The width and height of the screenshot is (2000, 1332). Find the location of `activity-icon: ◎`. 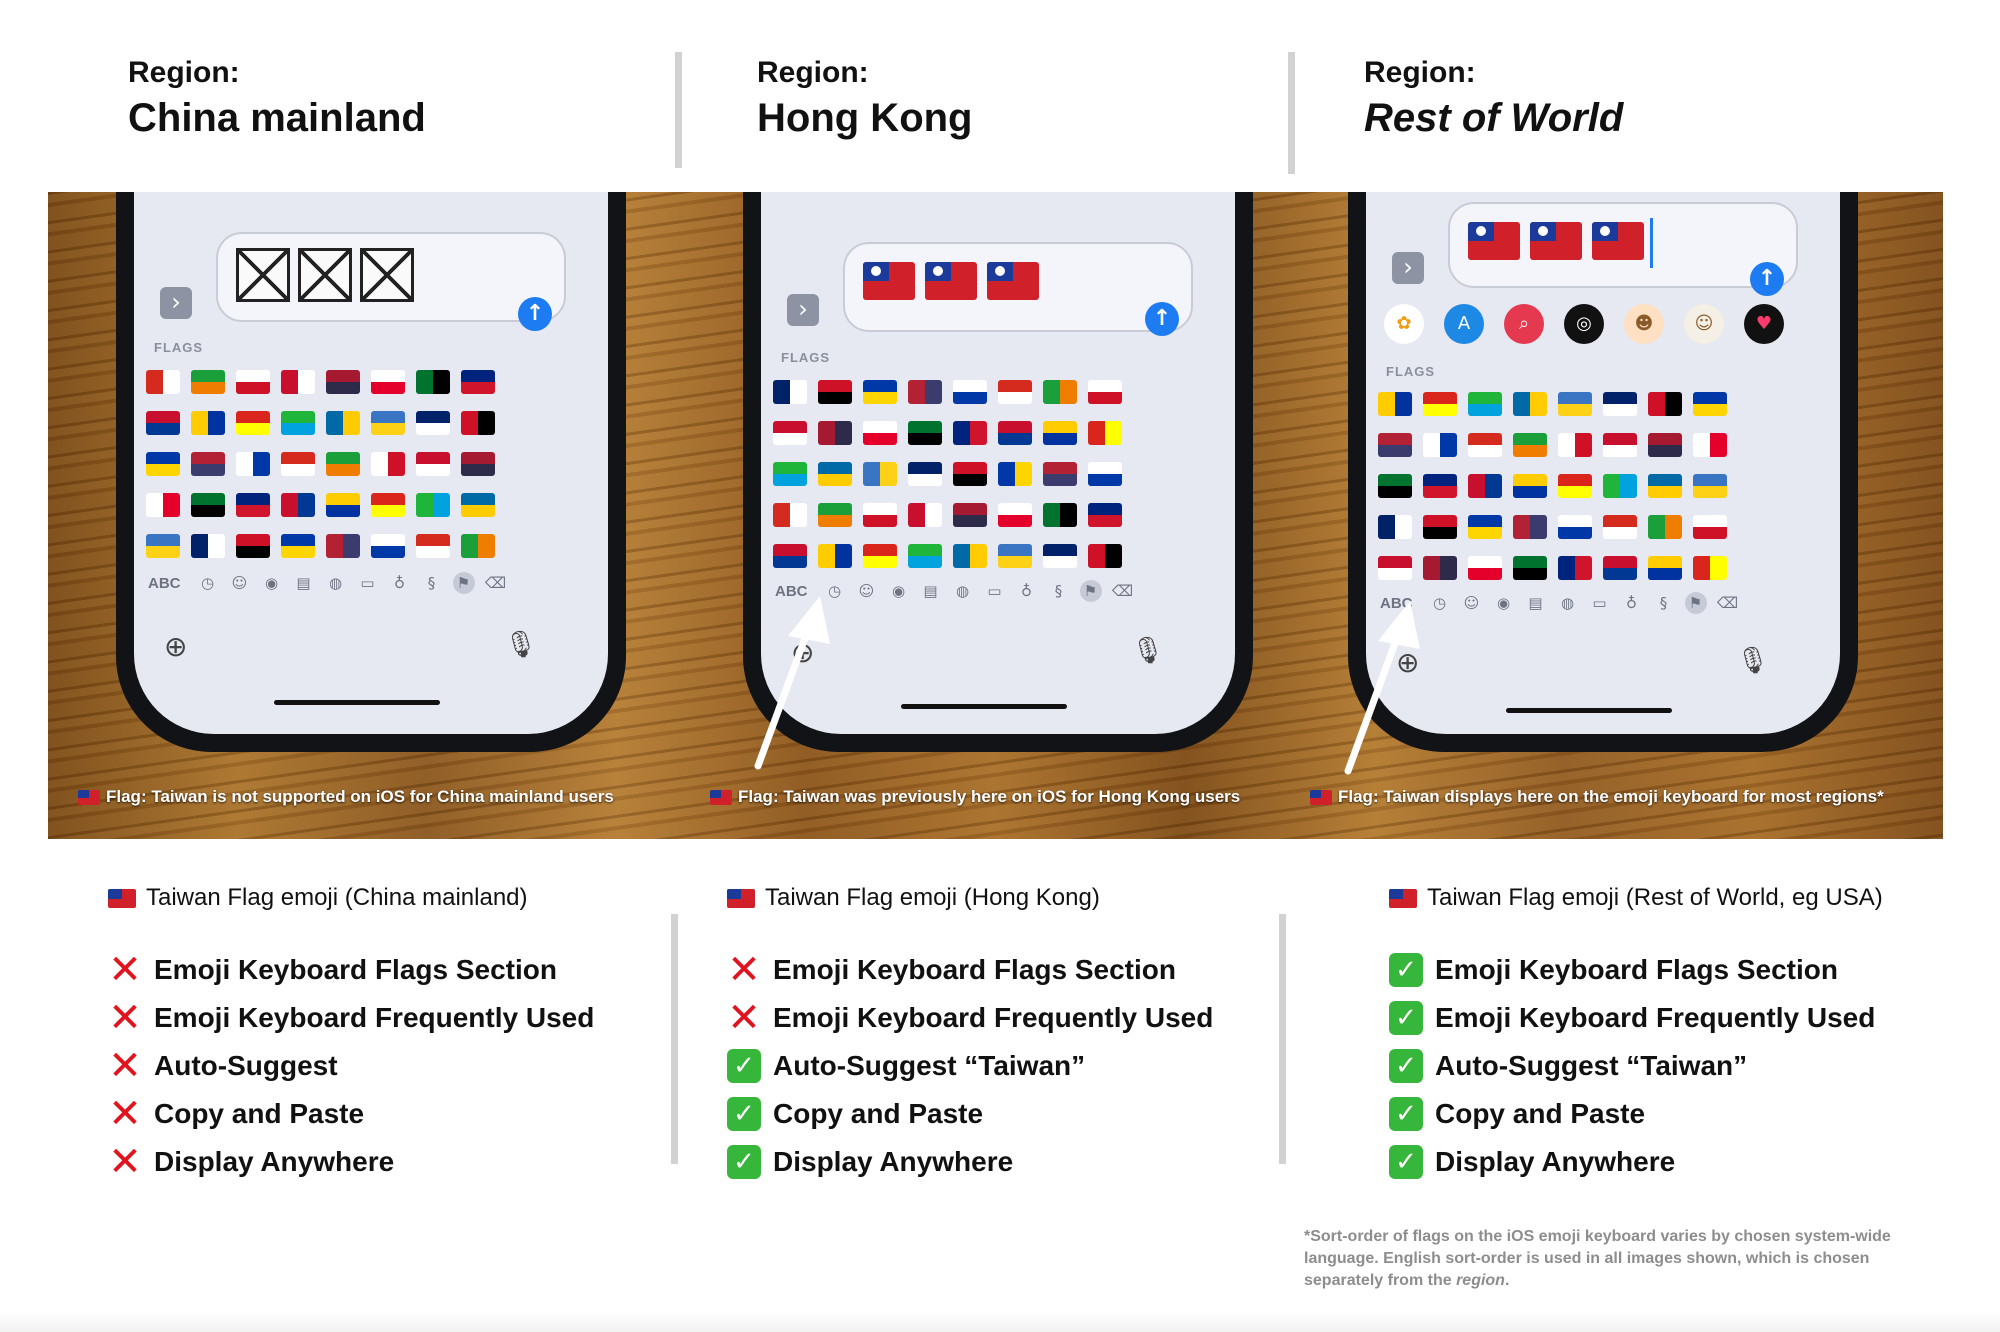

activity-icon: ◎ is located at coordinates (1584, 324).